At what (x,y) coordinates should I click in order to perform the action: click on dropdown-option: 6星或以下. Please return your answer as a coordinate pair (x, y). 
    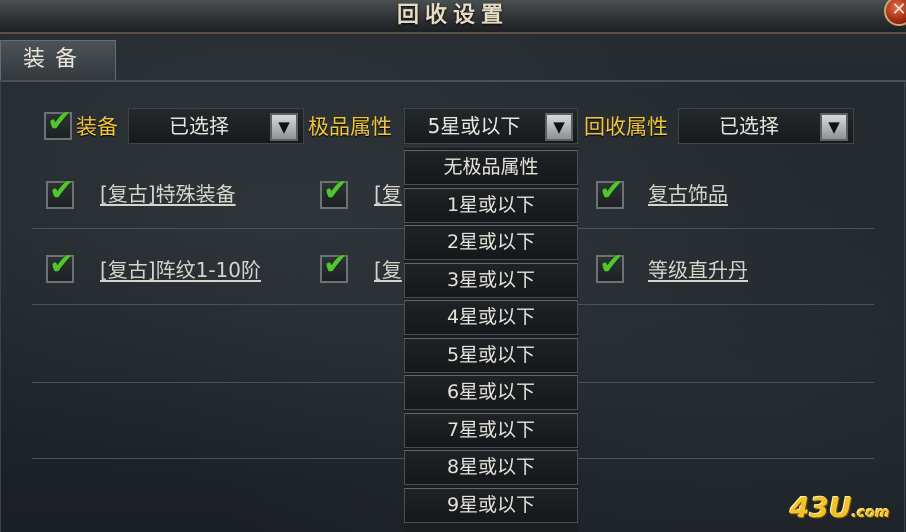
    Looking at the image, I should click on (491, 392).